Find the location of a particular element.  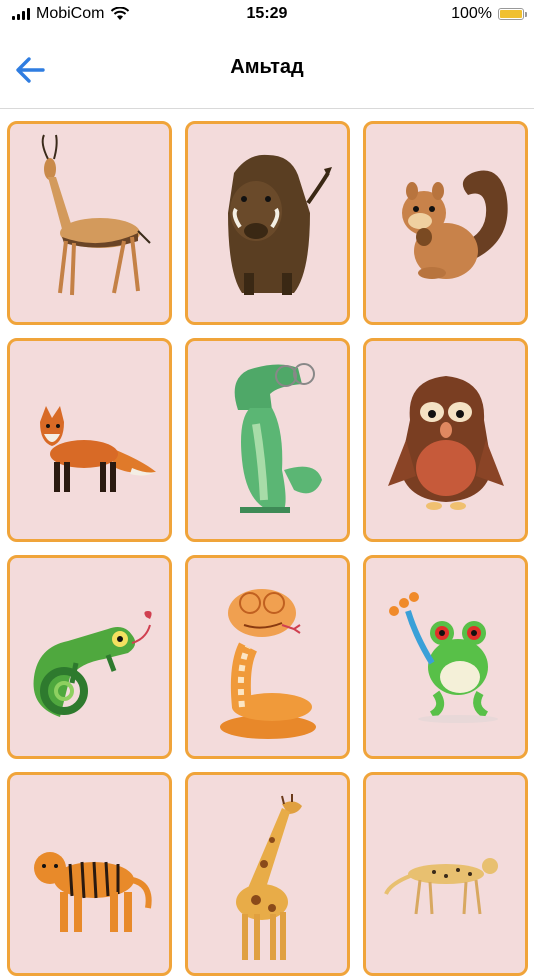

animal-card-cheetah is located at coordinates (445, 874).